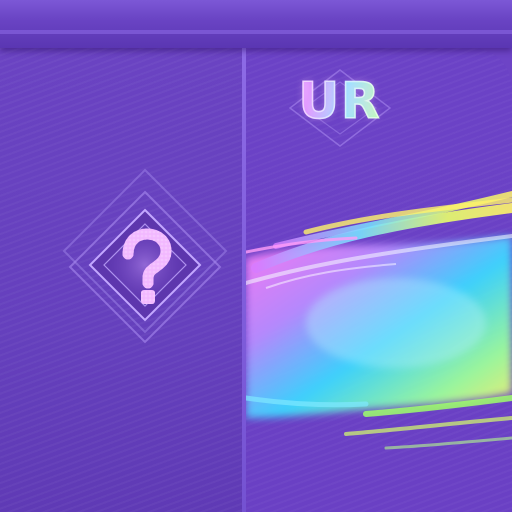 Image resolution: width=512 pixels, height=512 pixels. I want to click on question-diamond-graphic, so click(145, 256).